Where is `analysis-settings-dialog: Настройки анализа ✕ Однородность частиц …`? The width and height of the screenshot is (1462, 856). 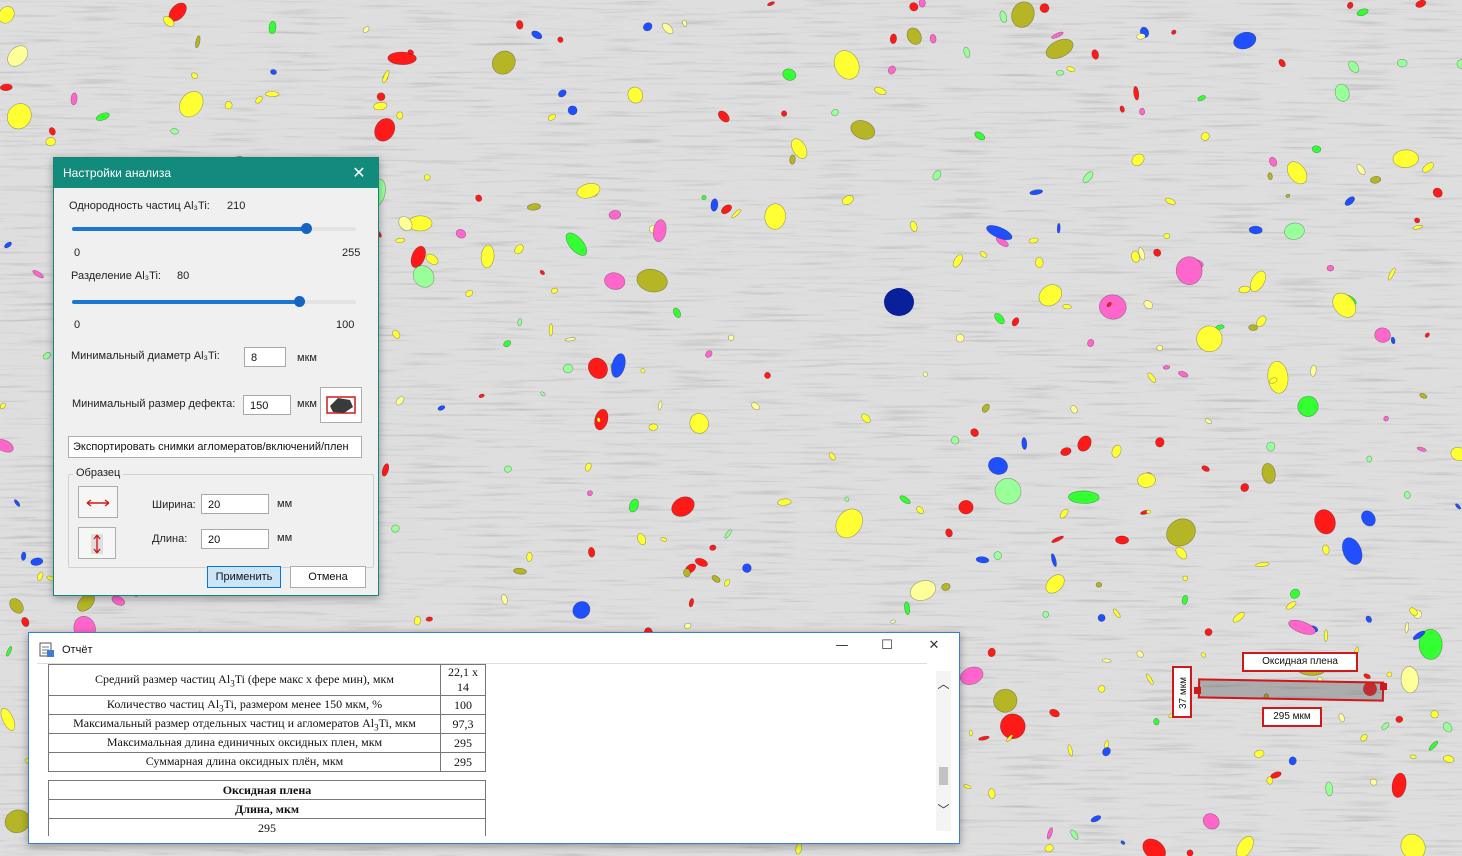 analysis-settings-dialog: Настройки анализа ✕ Однородность частиц … is located at coordinates (216, 376).